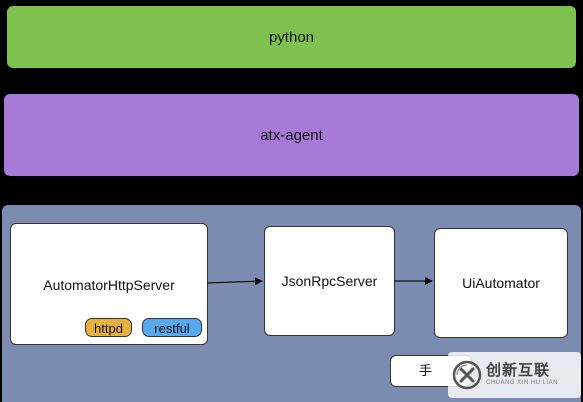 Image resolution: width=583 pixels, height=402 pixels. What do you see at coordinates (319, 281) in the screenshot?
I see `connector-arrows` at bounding box center [319, 281].